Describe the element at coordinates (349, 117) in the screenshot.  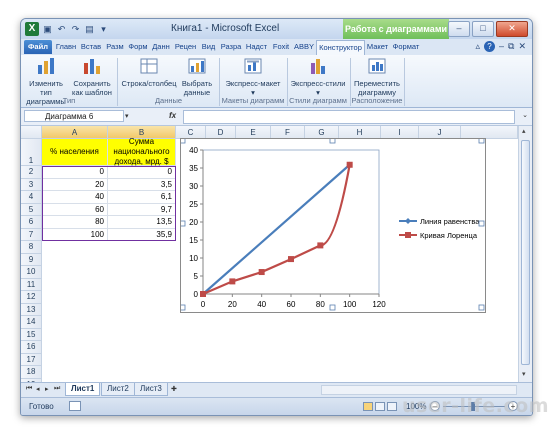
I see `formula-input` at that location.